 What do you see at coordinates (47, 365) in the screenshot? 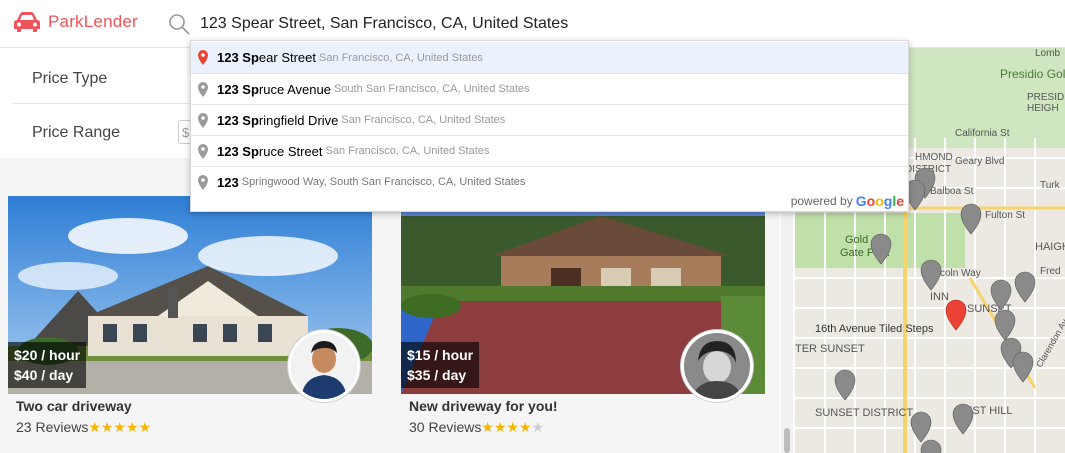
I see `price-tag: $20 / hour $40 / day` at bounding box center [47, 365].